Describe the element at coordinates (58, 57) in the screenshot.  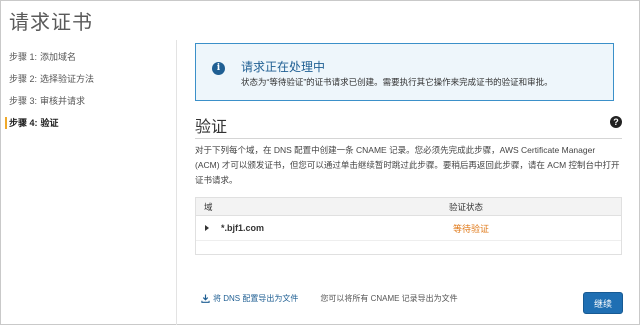
I see `step-label: 添加域名` at that location.